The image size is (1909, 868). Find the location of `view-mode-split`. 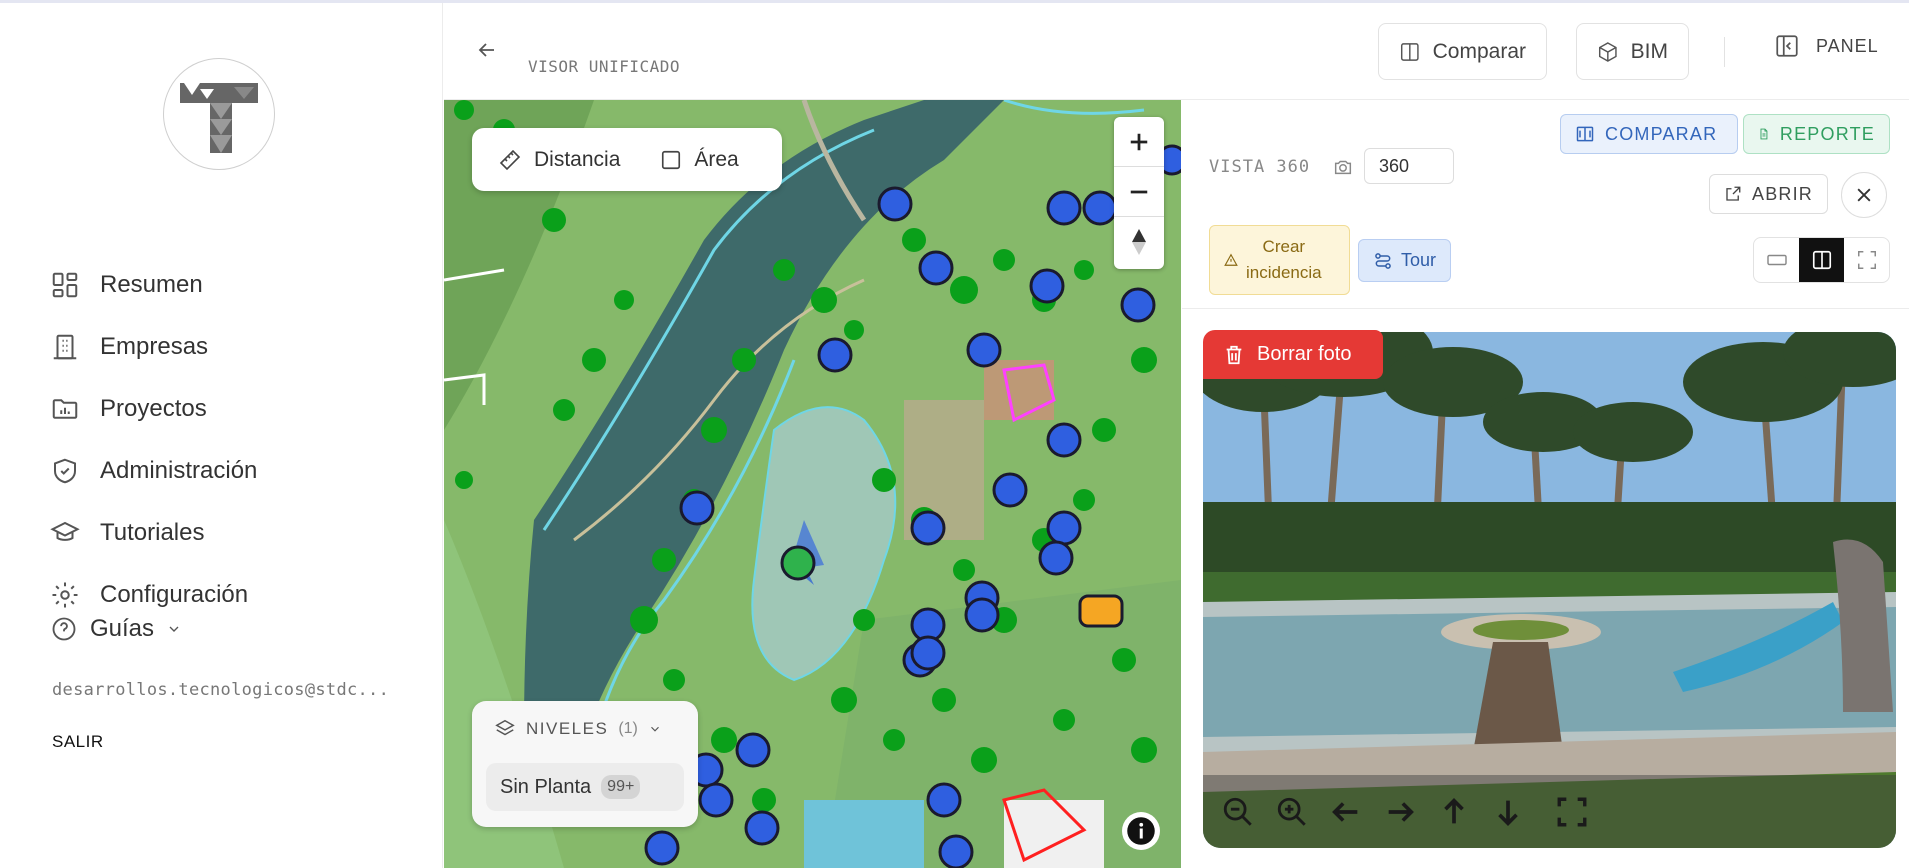

view-mode-split is located at coordinates (1821, 260).